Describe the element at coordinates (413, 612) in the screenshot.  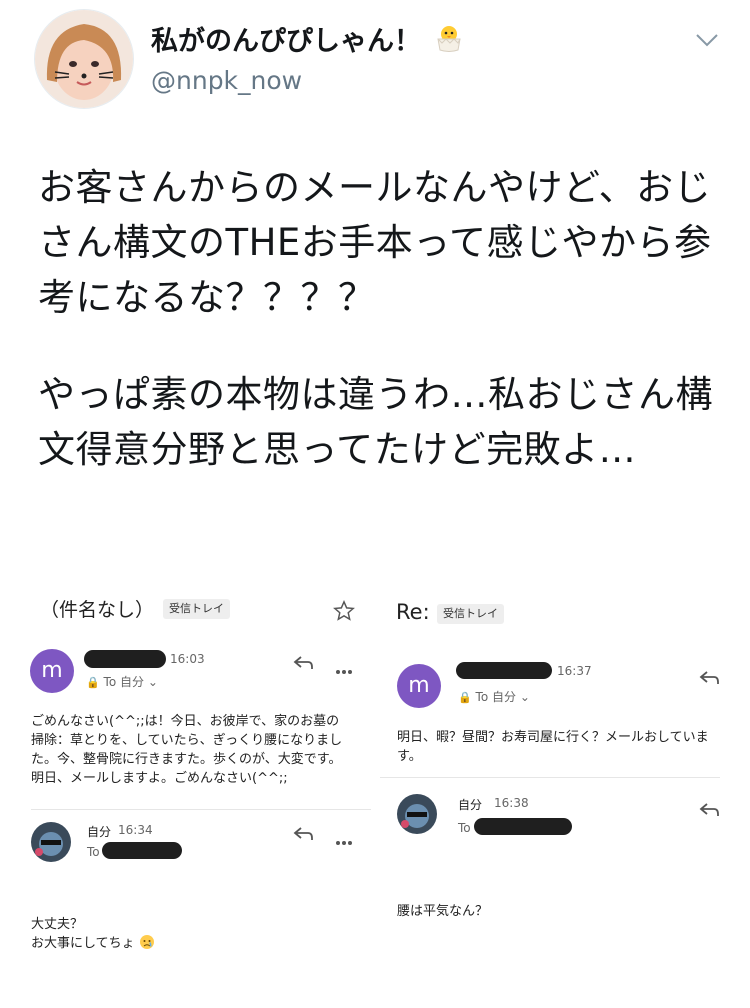
I see `email-subject: Re:` at that location.